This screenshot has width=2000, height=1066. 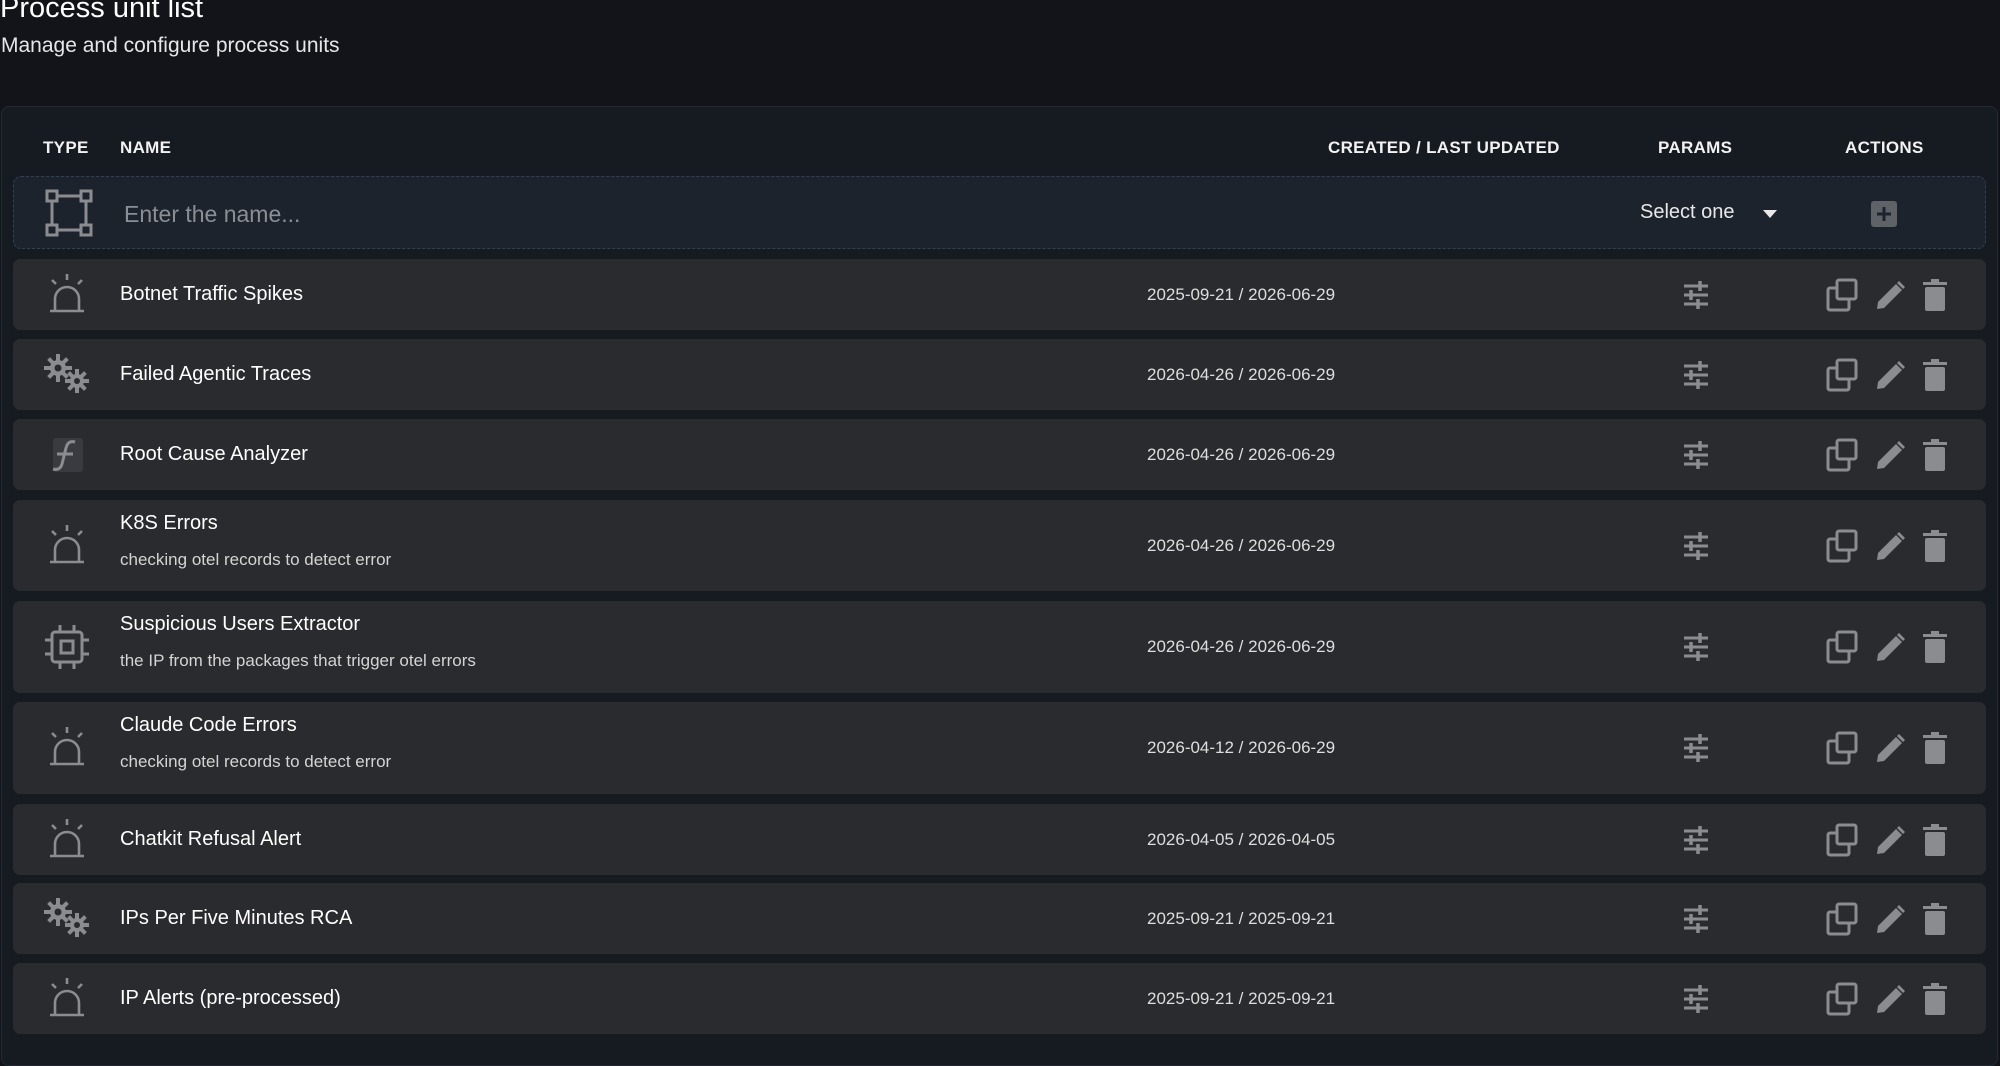 What do you see at coordinates (1241, 839) in the screenshot?
I see `row-dates: 2026-04-05 / 2026-04-05` at bounding box center [1241, 839].